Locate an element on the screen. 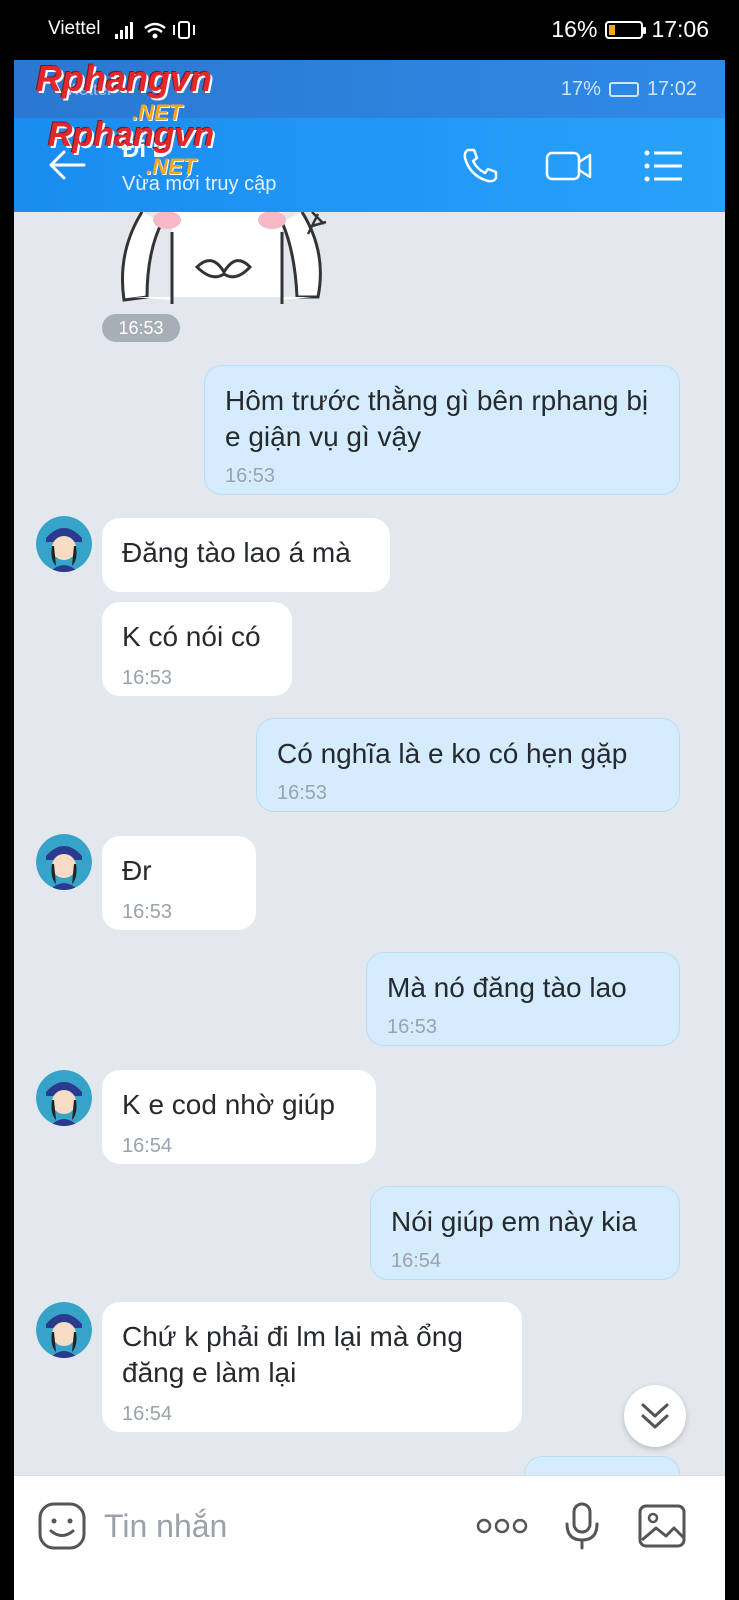 This screenshot has width=739, height=1600. carrier-name: Viettel is located at coordinates (74, 28).